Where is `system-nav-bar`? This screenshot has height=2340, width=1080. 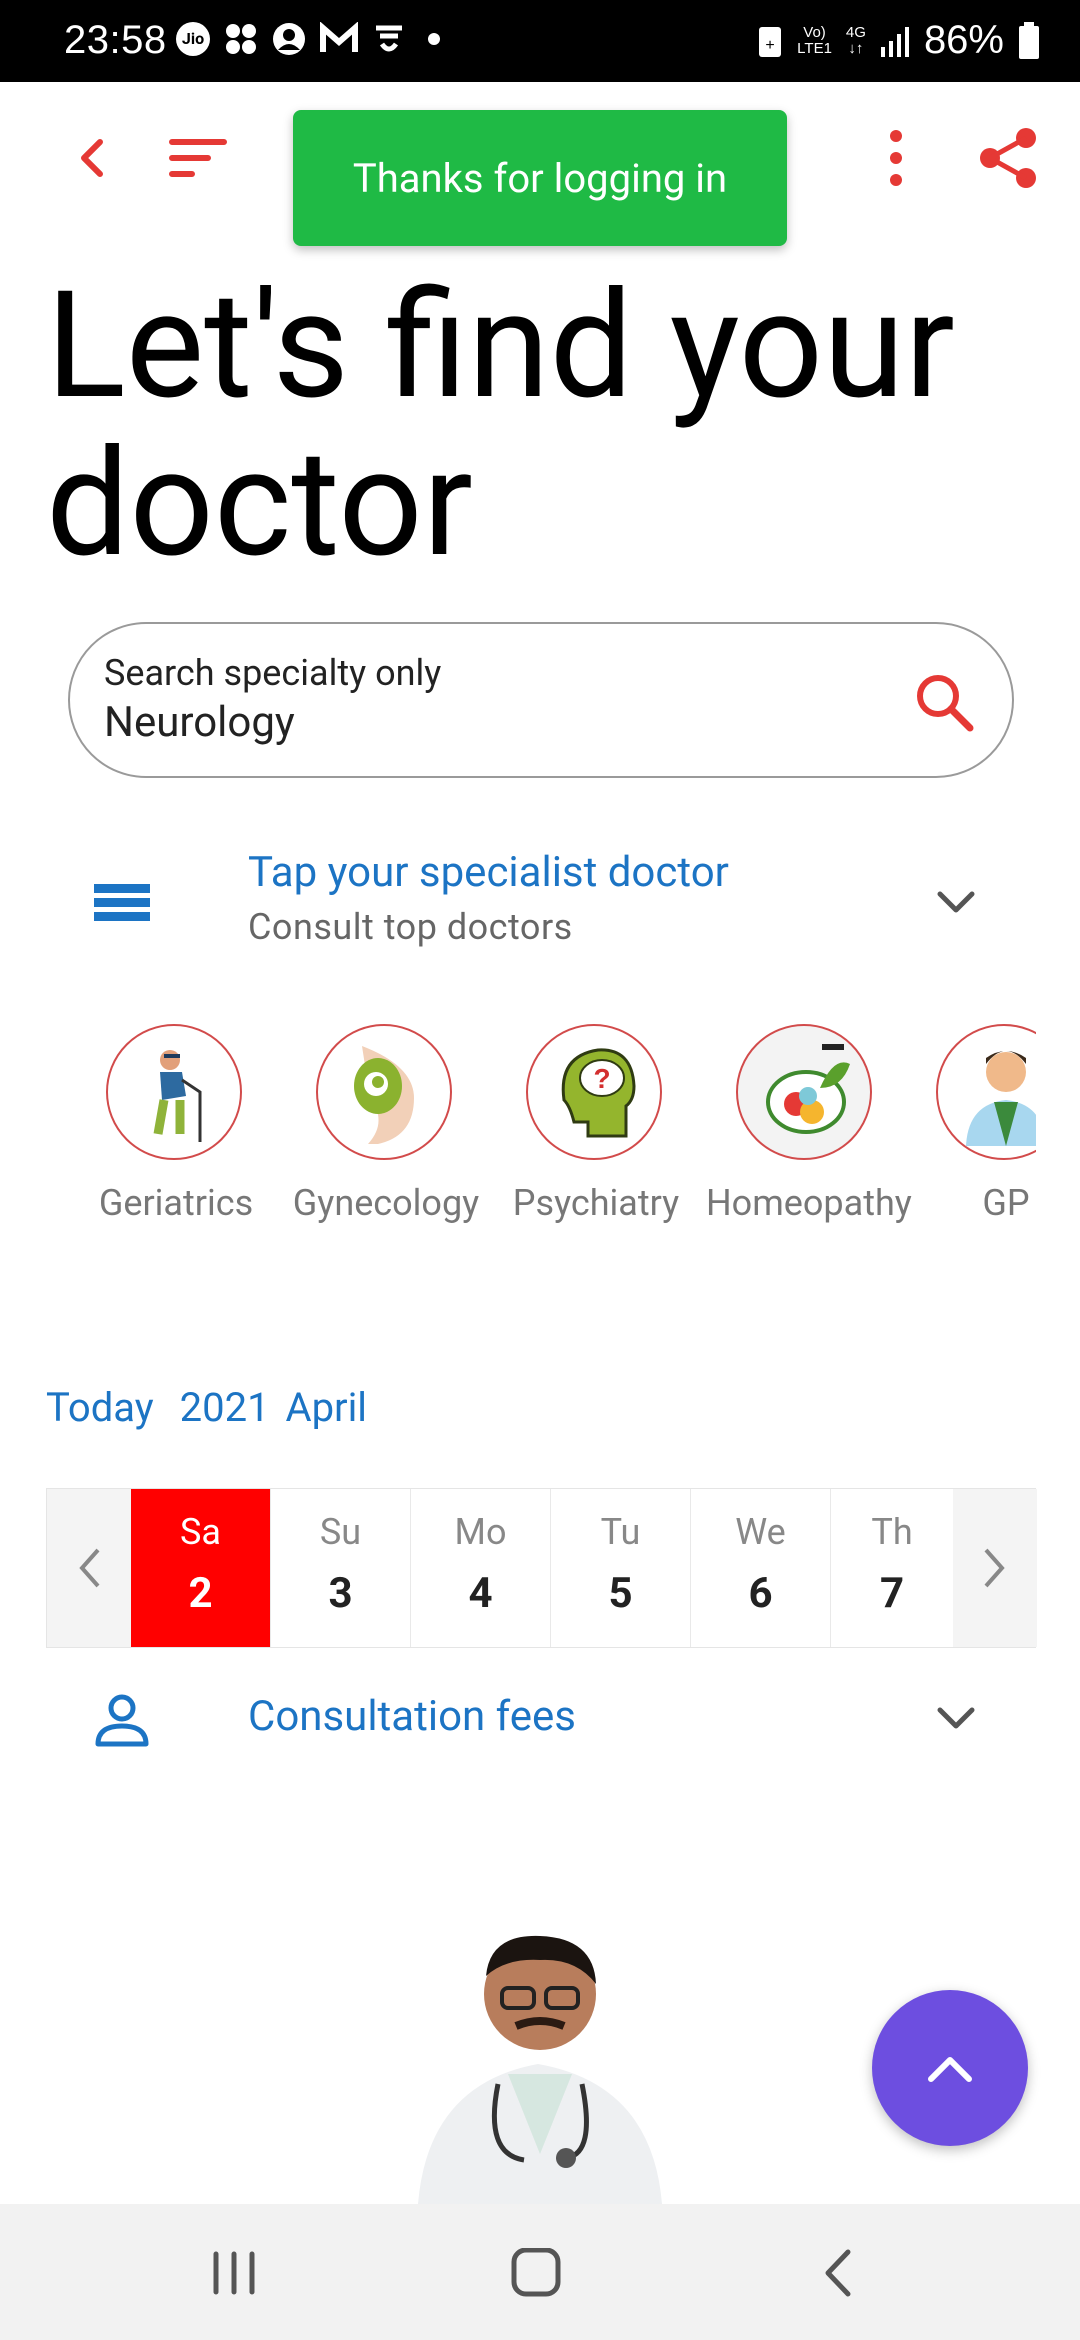 system-nav-bar is located at coordinates (540, 2272).